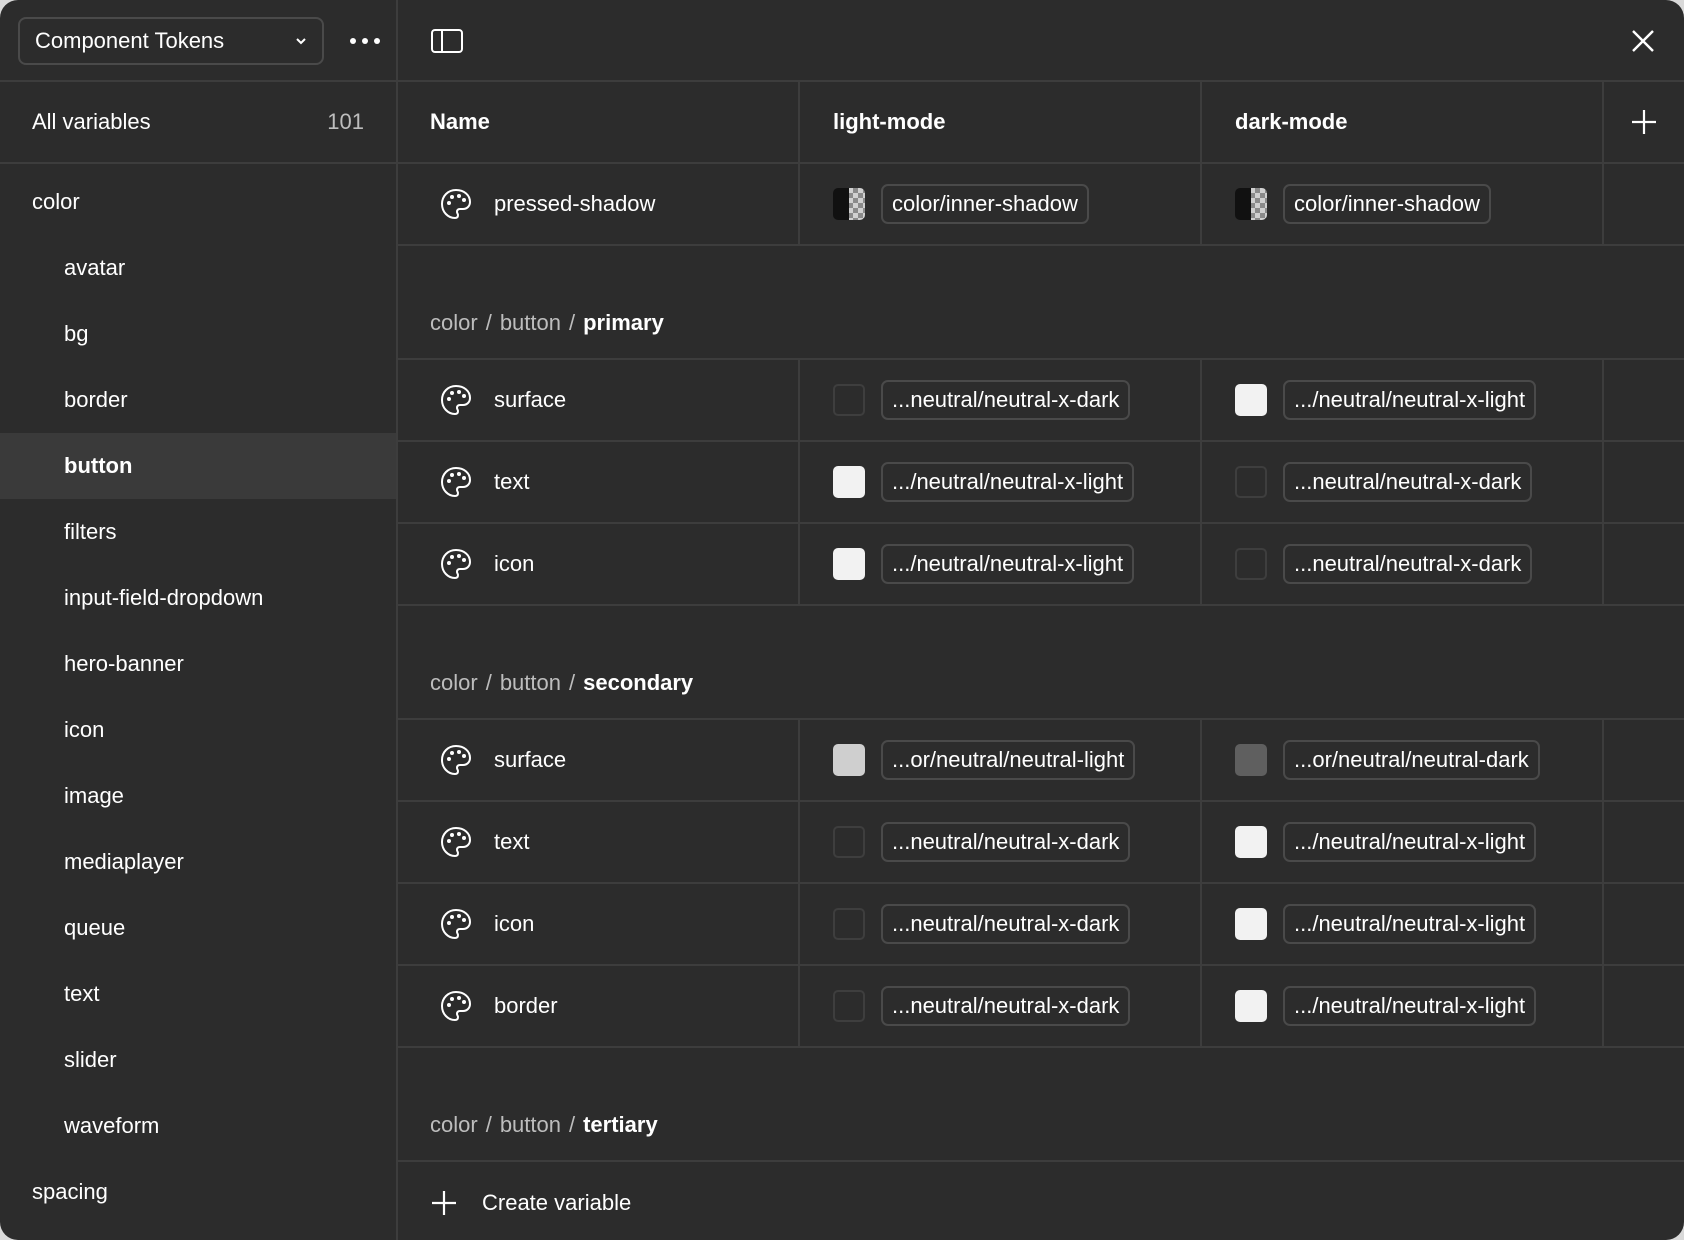 This screenshot has width=1684, height=1240. I want to click on sidebar-item-subgroup: slider, so click(198, 1060).